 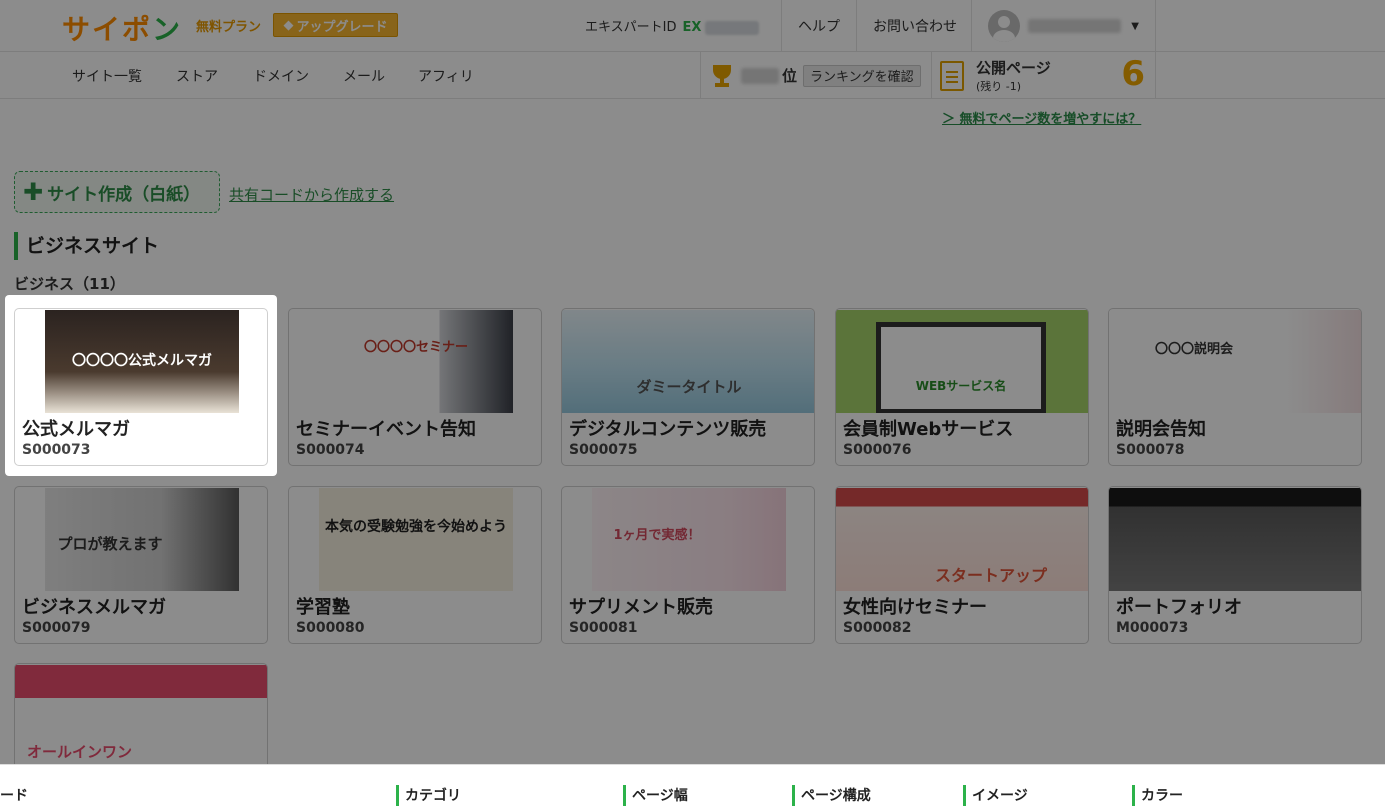 I want to click on ranking-box: 位 ランキングを確認, so click(x=816, y=75).